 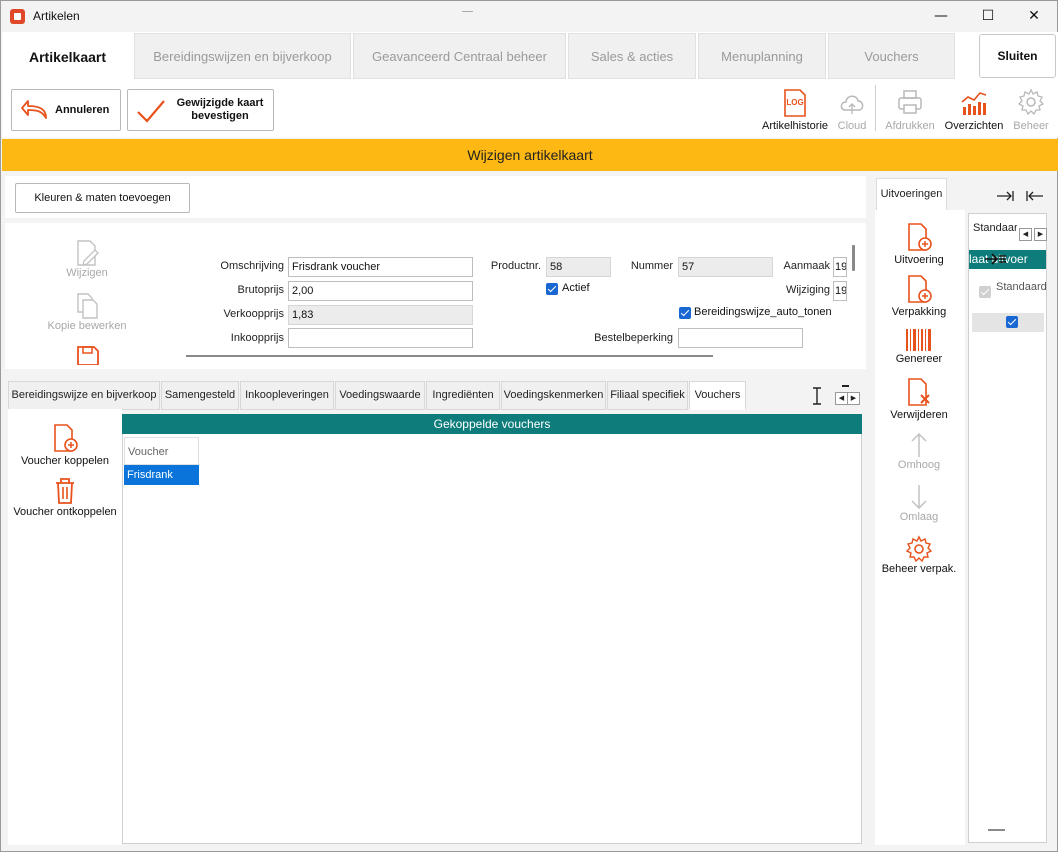 I want to click on voucher-ontkoppelen-button: Voucher ontkoppelen, so click(x=65, y=497).